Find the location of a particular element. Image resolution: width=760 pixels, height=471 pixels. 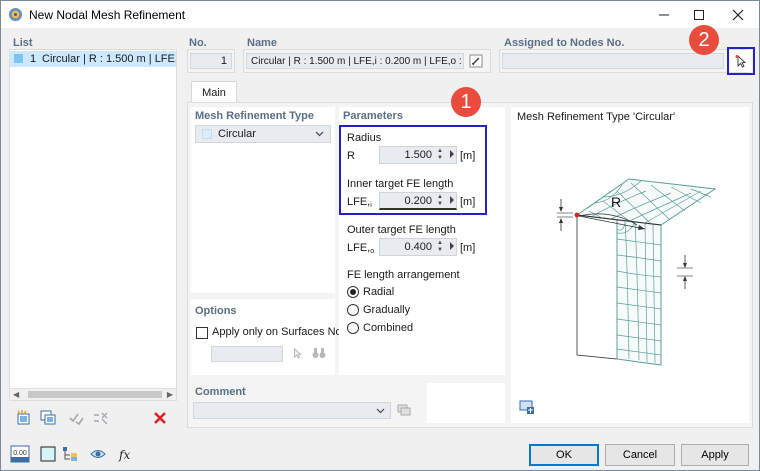

maximize-button is located at coordinates (699, 14).